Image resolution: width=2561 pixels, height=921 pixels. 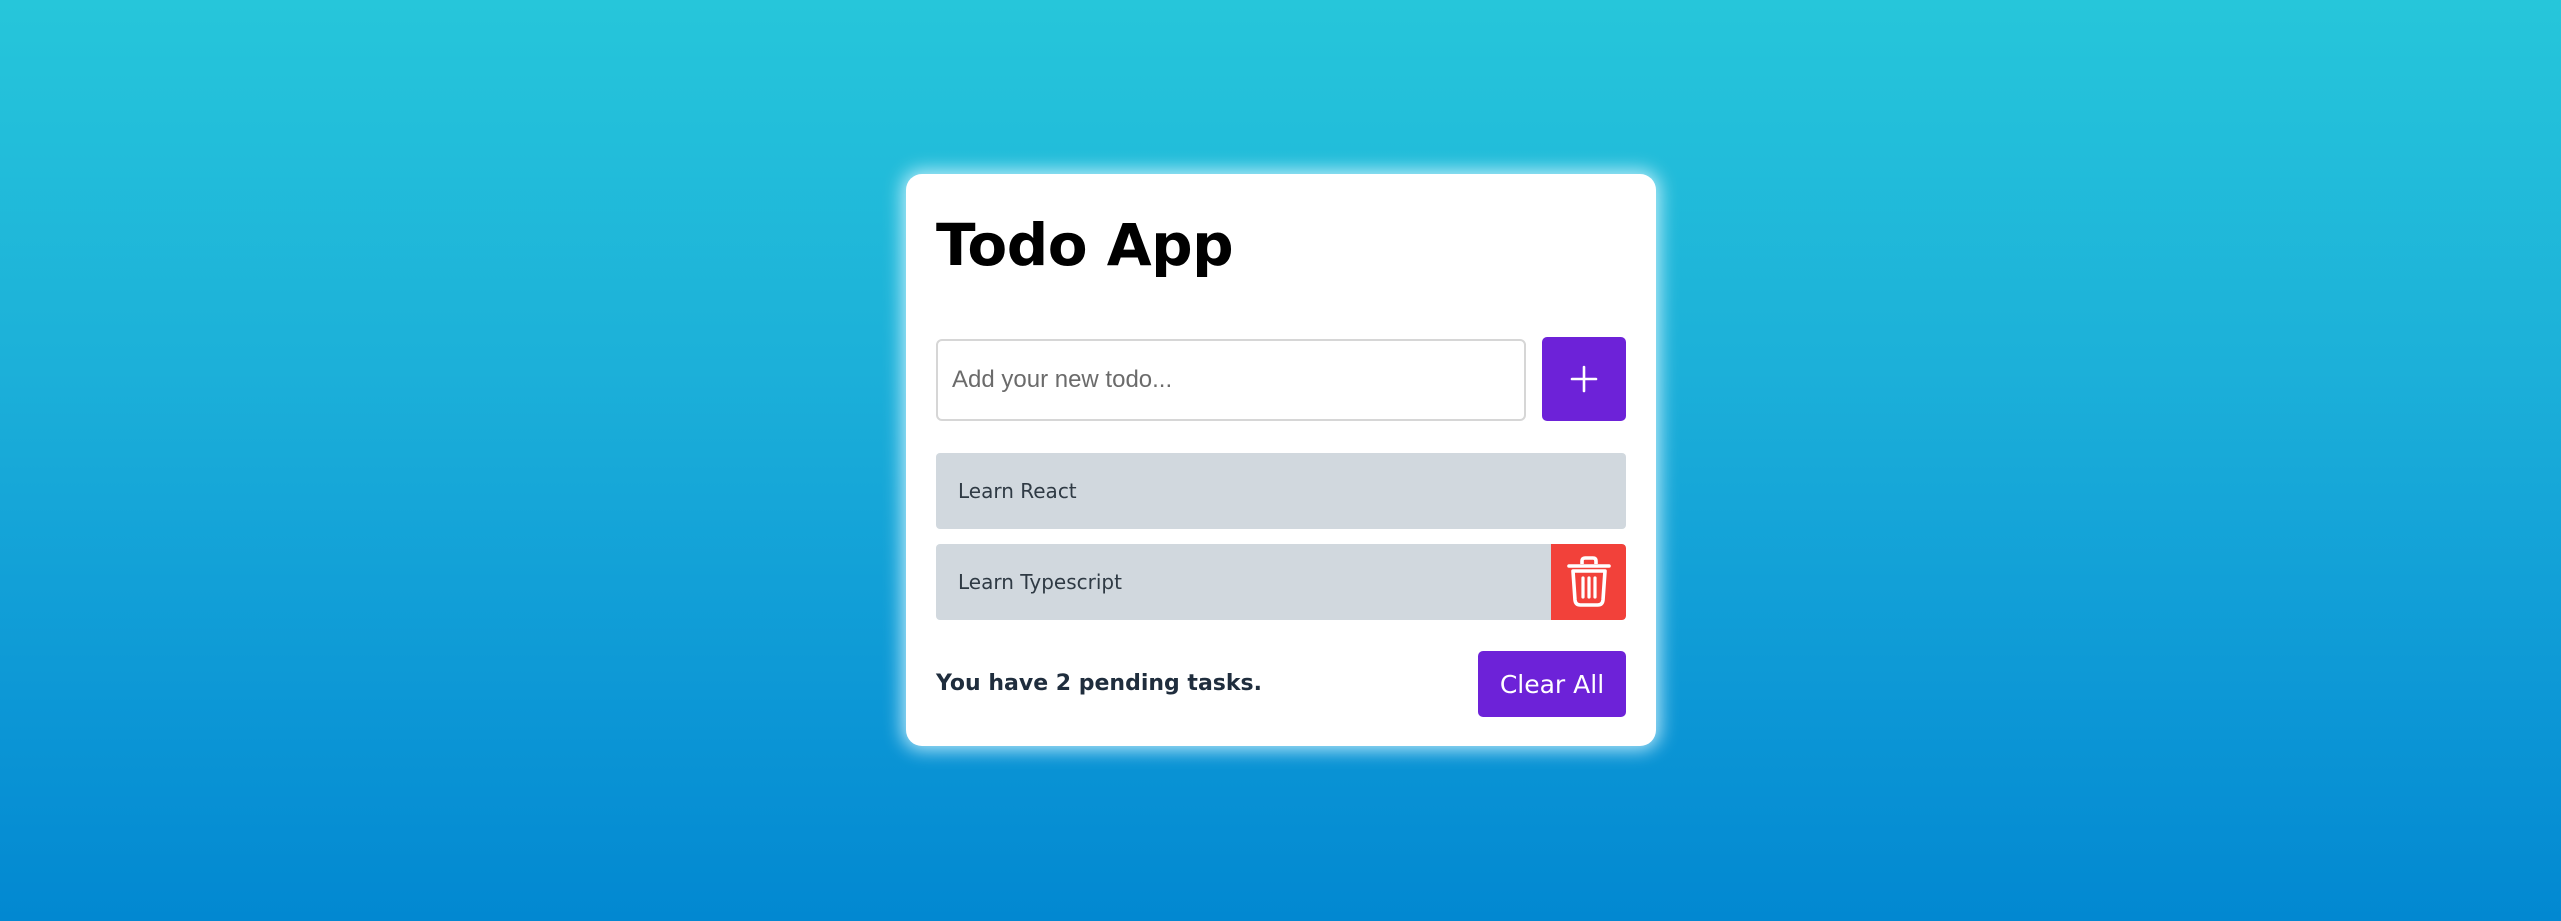 I want to click on new-todo-input, so click(x=1231, y=380).